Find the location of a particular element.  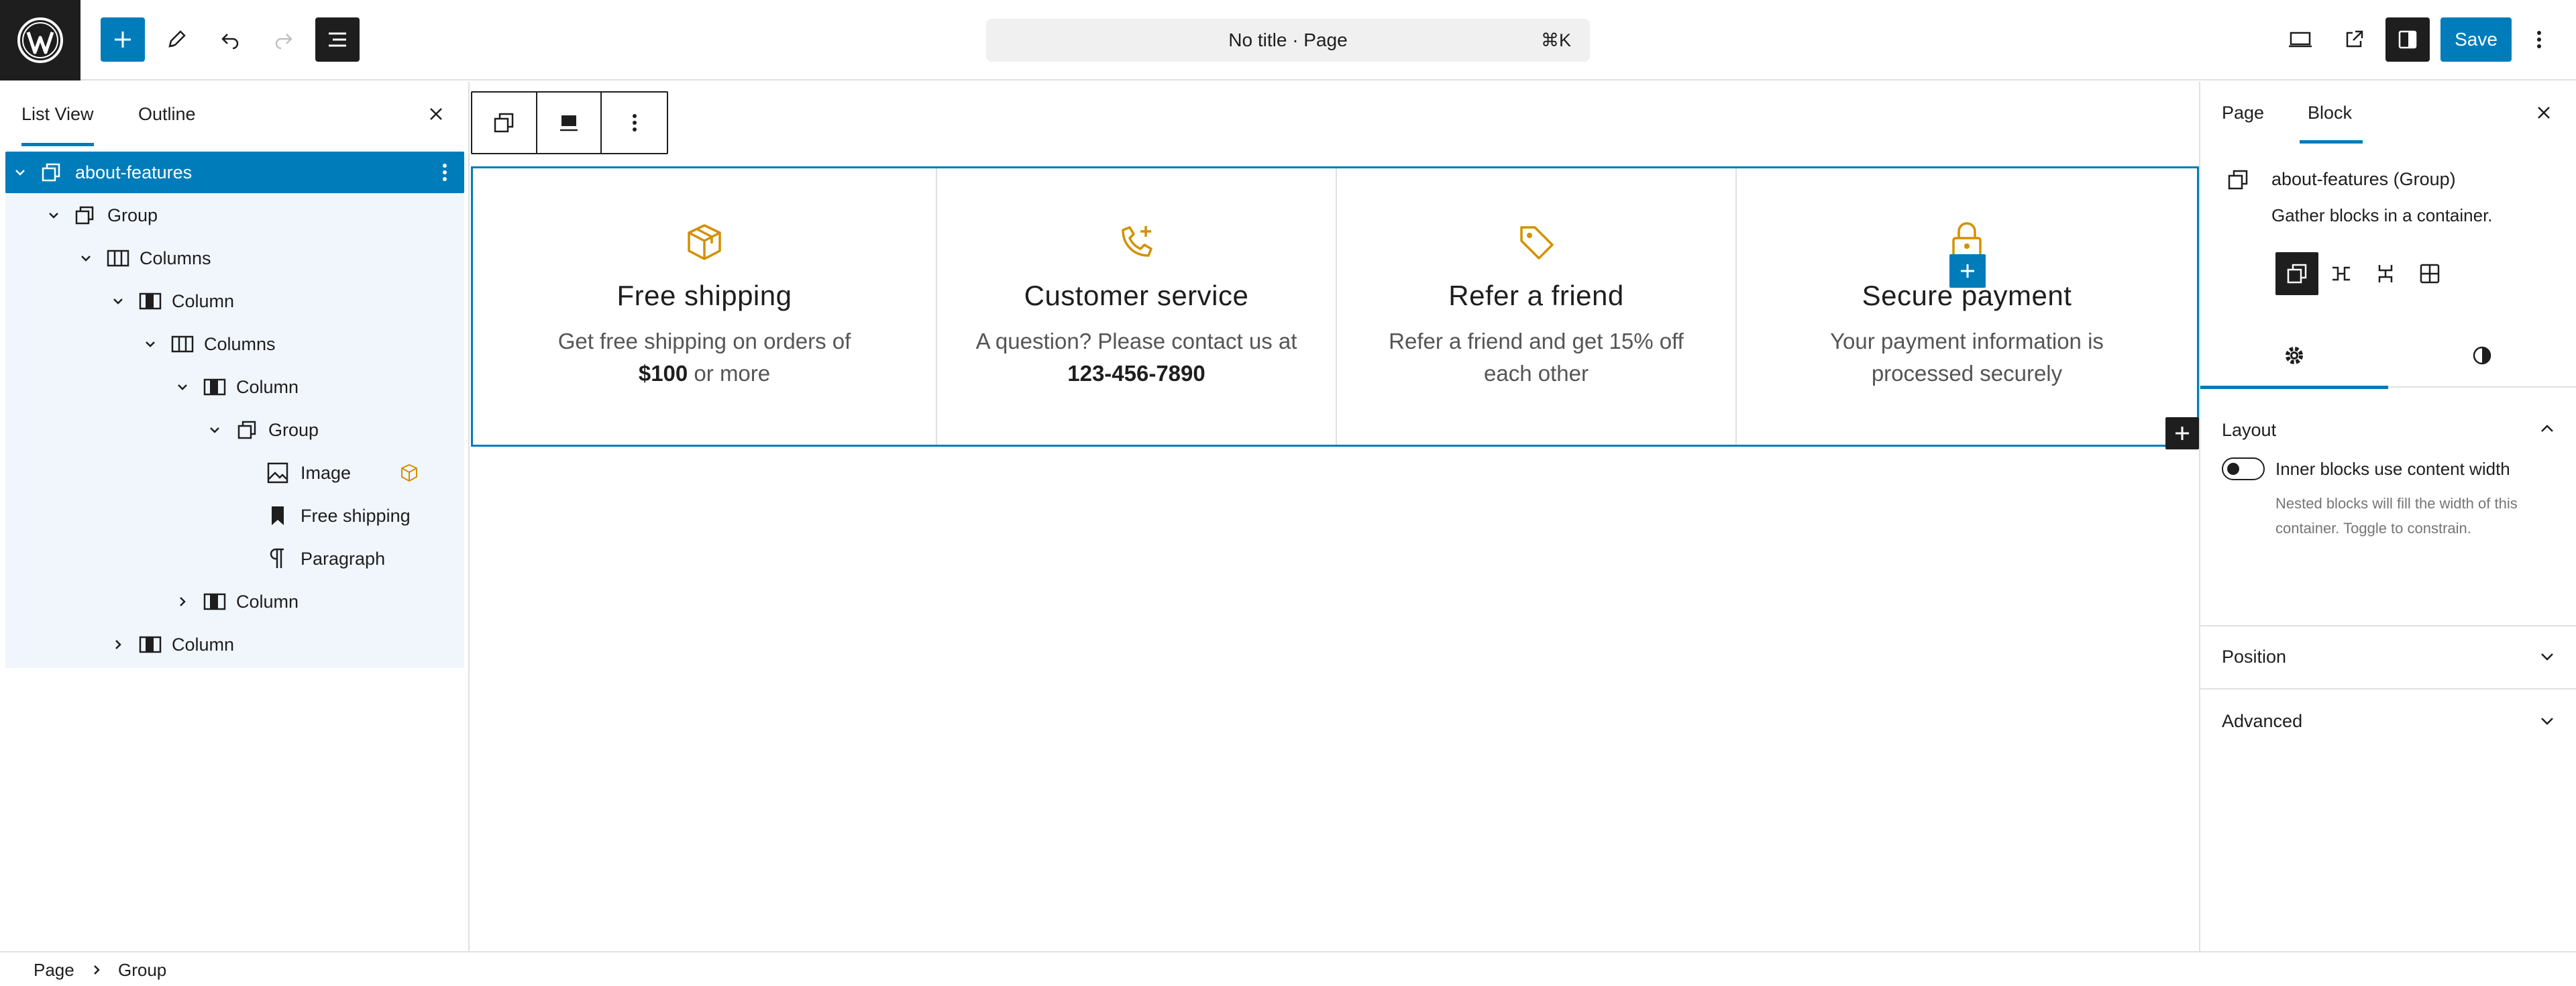

close-list-view-button is located at coordinates (436, 114).